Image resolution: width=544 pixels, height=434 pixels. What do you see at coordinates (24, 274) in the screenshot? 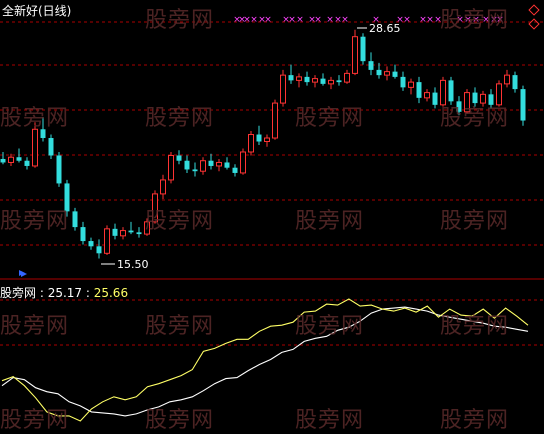
I see `signal-arrow` at bounding box center [24, 274].